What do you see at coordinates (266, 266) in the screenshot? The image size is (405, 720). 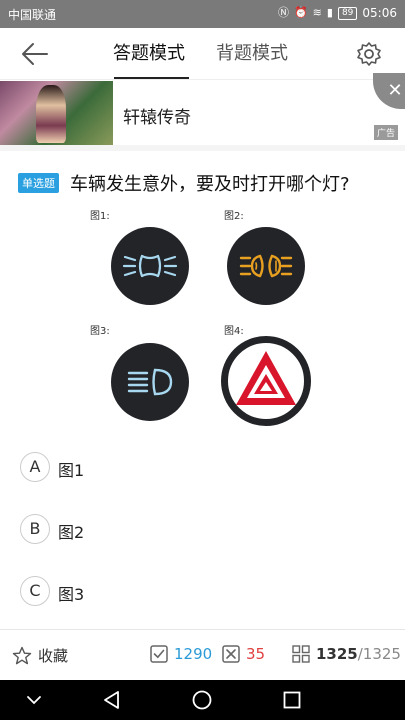 I see `fog-light-icon` at bounding box center [266, 266].